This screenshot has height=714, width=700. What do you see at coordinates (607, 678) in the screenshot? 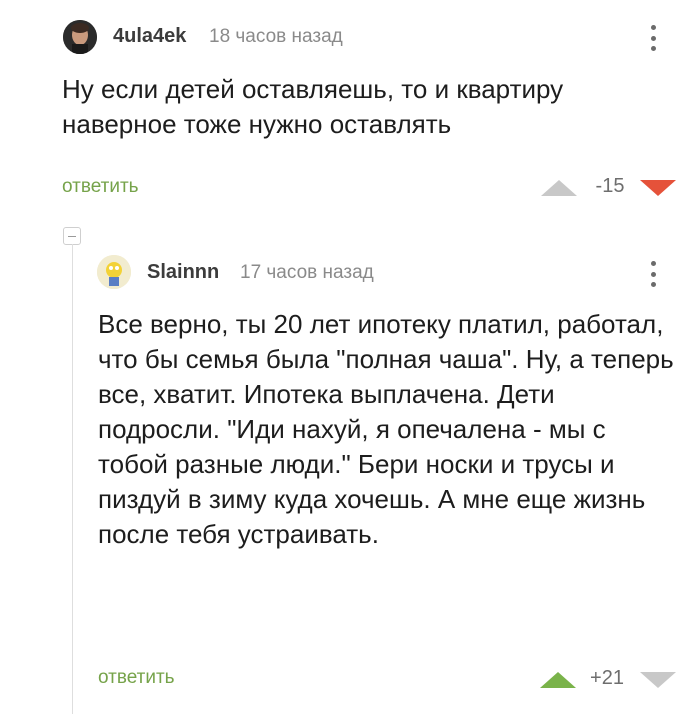
I see `rating: +21` at bounding box center [607, 678].